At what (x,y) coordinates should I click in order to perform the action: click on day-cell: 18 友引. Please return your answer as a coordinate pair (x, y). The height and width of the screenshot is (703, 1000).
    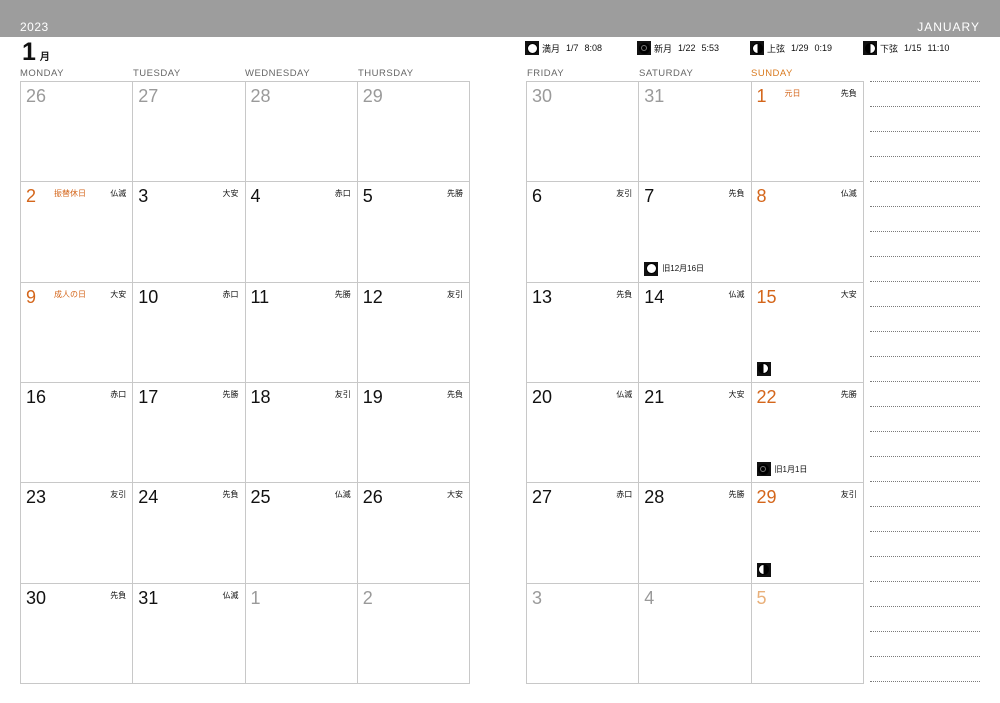
    Looking at the image, I should click on (301, 433).